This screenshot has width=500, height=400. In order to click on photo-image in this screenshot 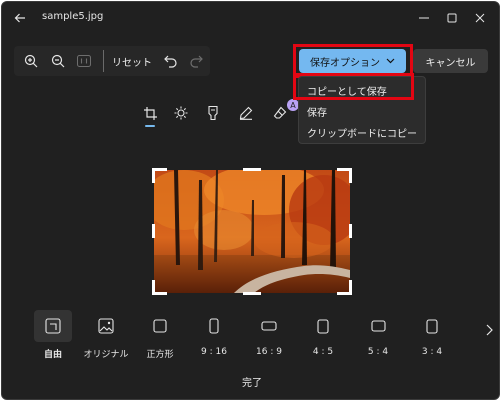, I will do `click(252, 231)`.